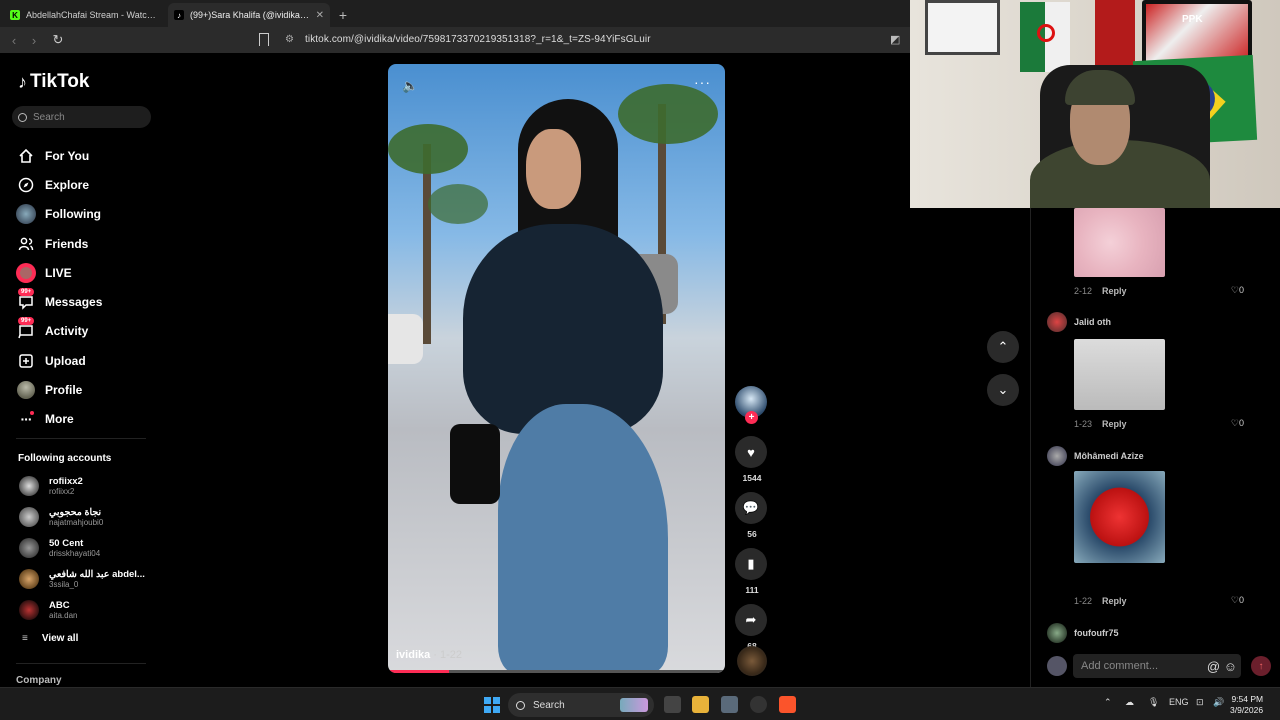 The height and width of the screenshot is (720, 1280). What do you see at coordinates (89, 579) in the screenshot?
I see `following-account: عبد الله شافعي abdel... 3ssila_0` at bounding box center [89, 579].